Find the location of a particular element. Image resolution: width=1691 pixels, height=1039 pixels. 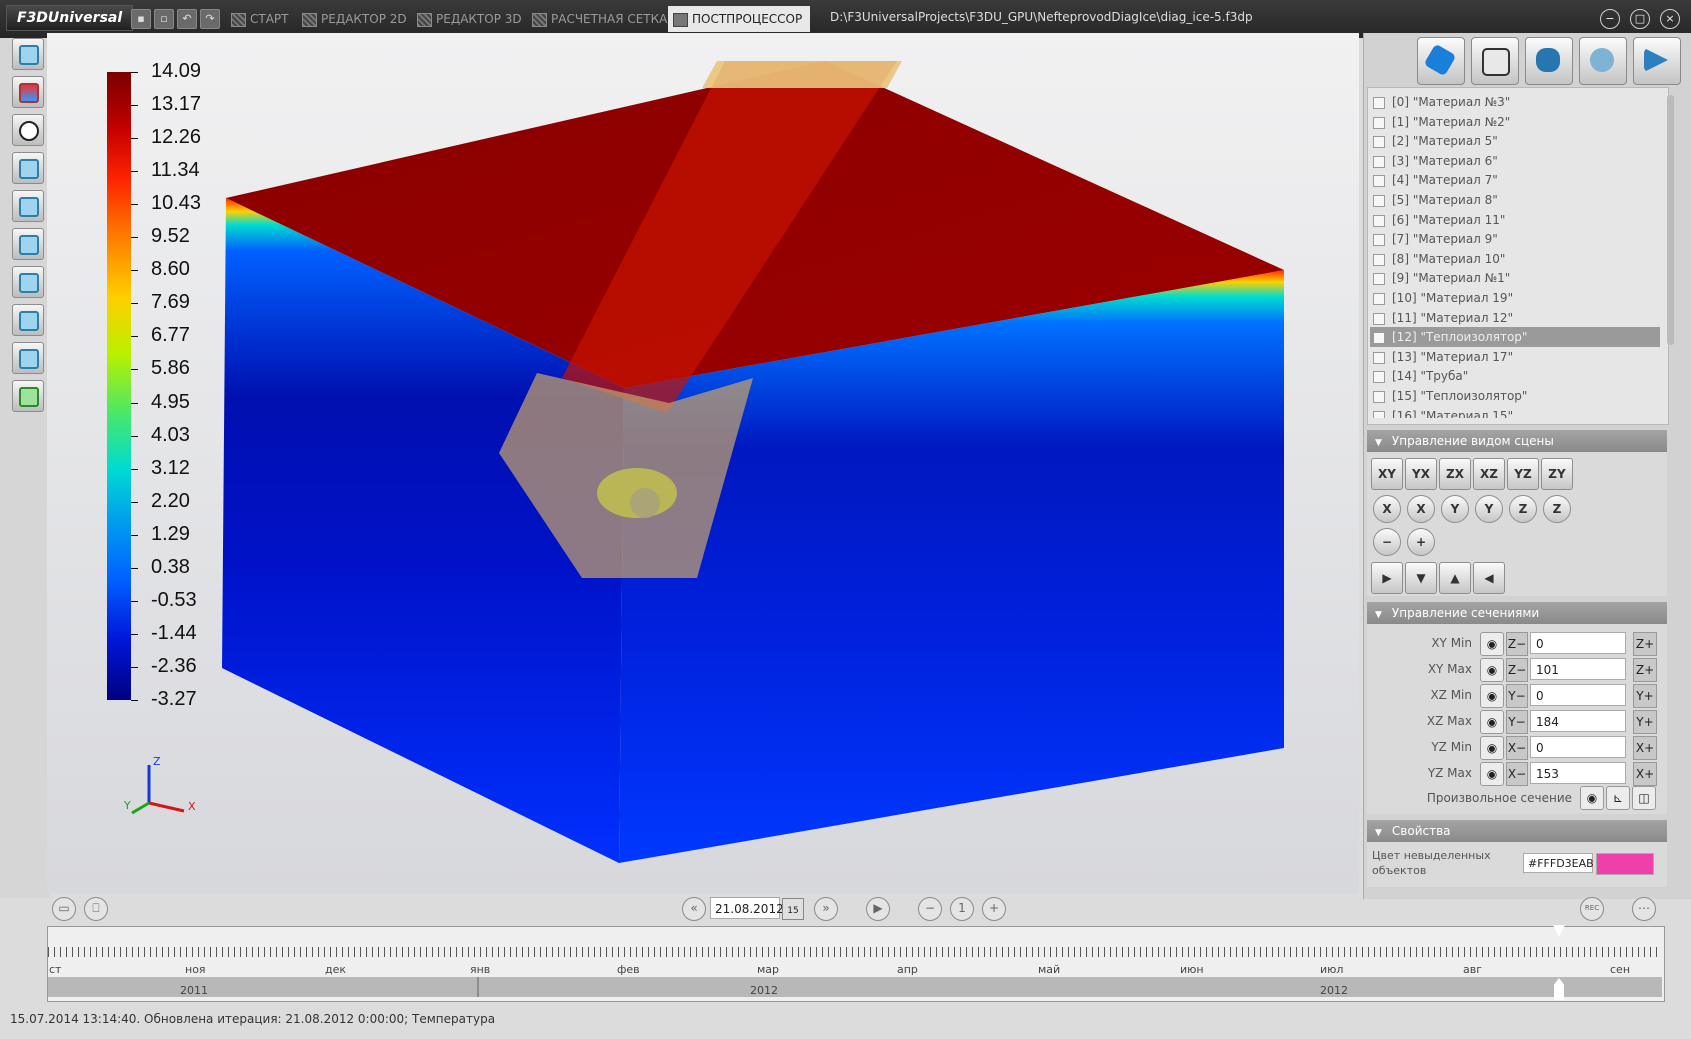

properties-header: ▼ Свойства is located at coordinates (1517, 831).